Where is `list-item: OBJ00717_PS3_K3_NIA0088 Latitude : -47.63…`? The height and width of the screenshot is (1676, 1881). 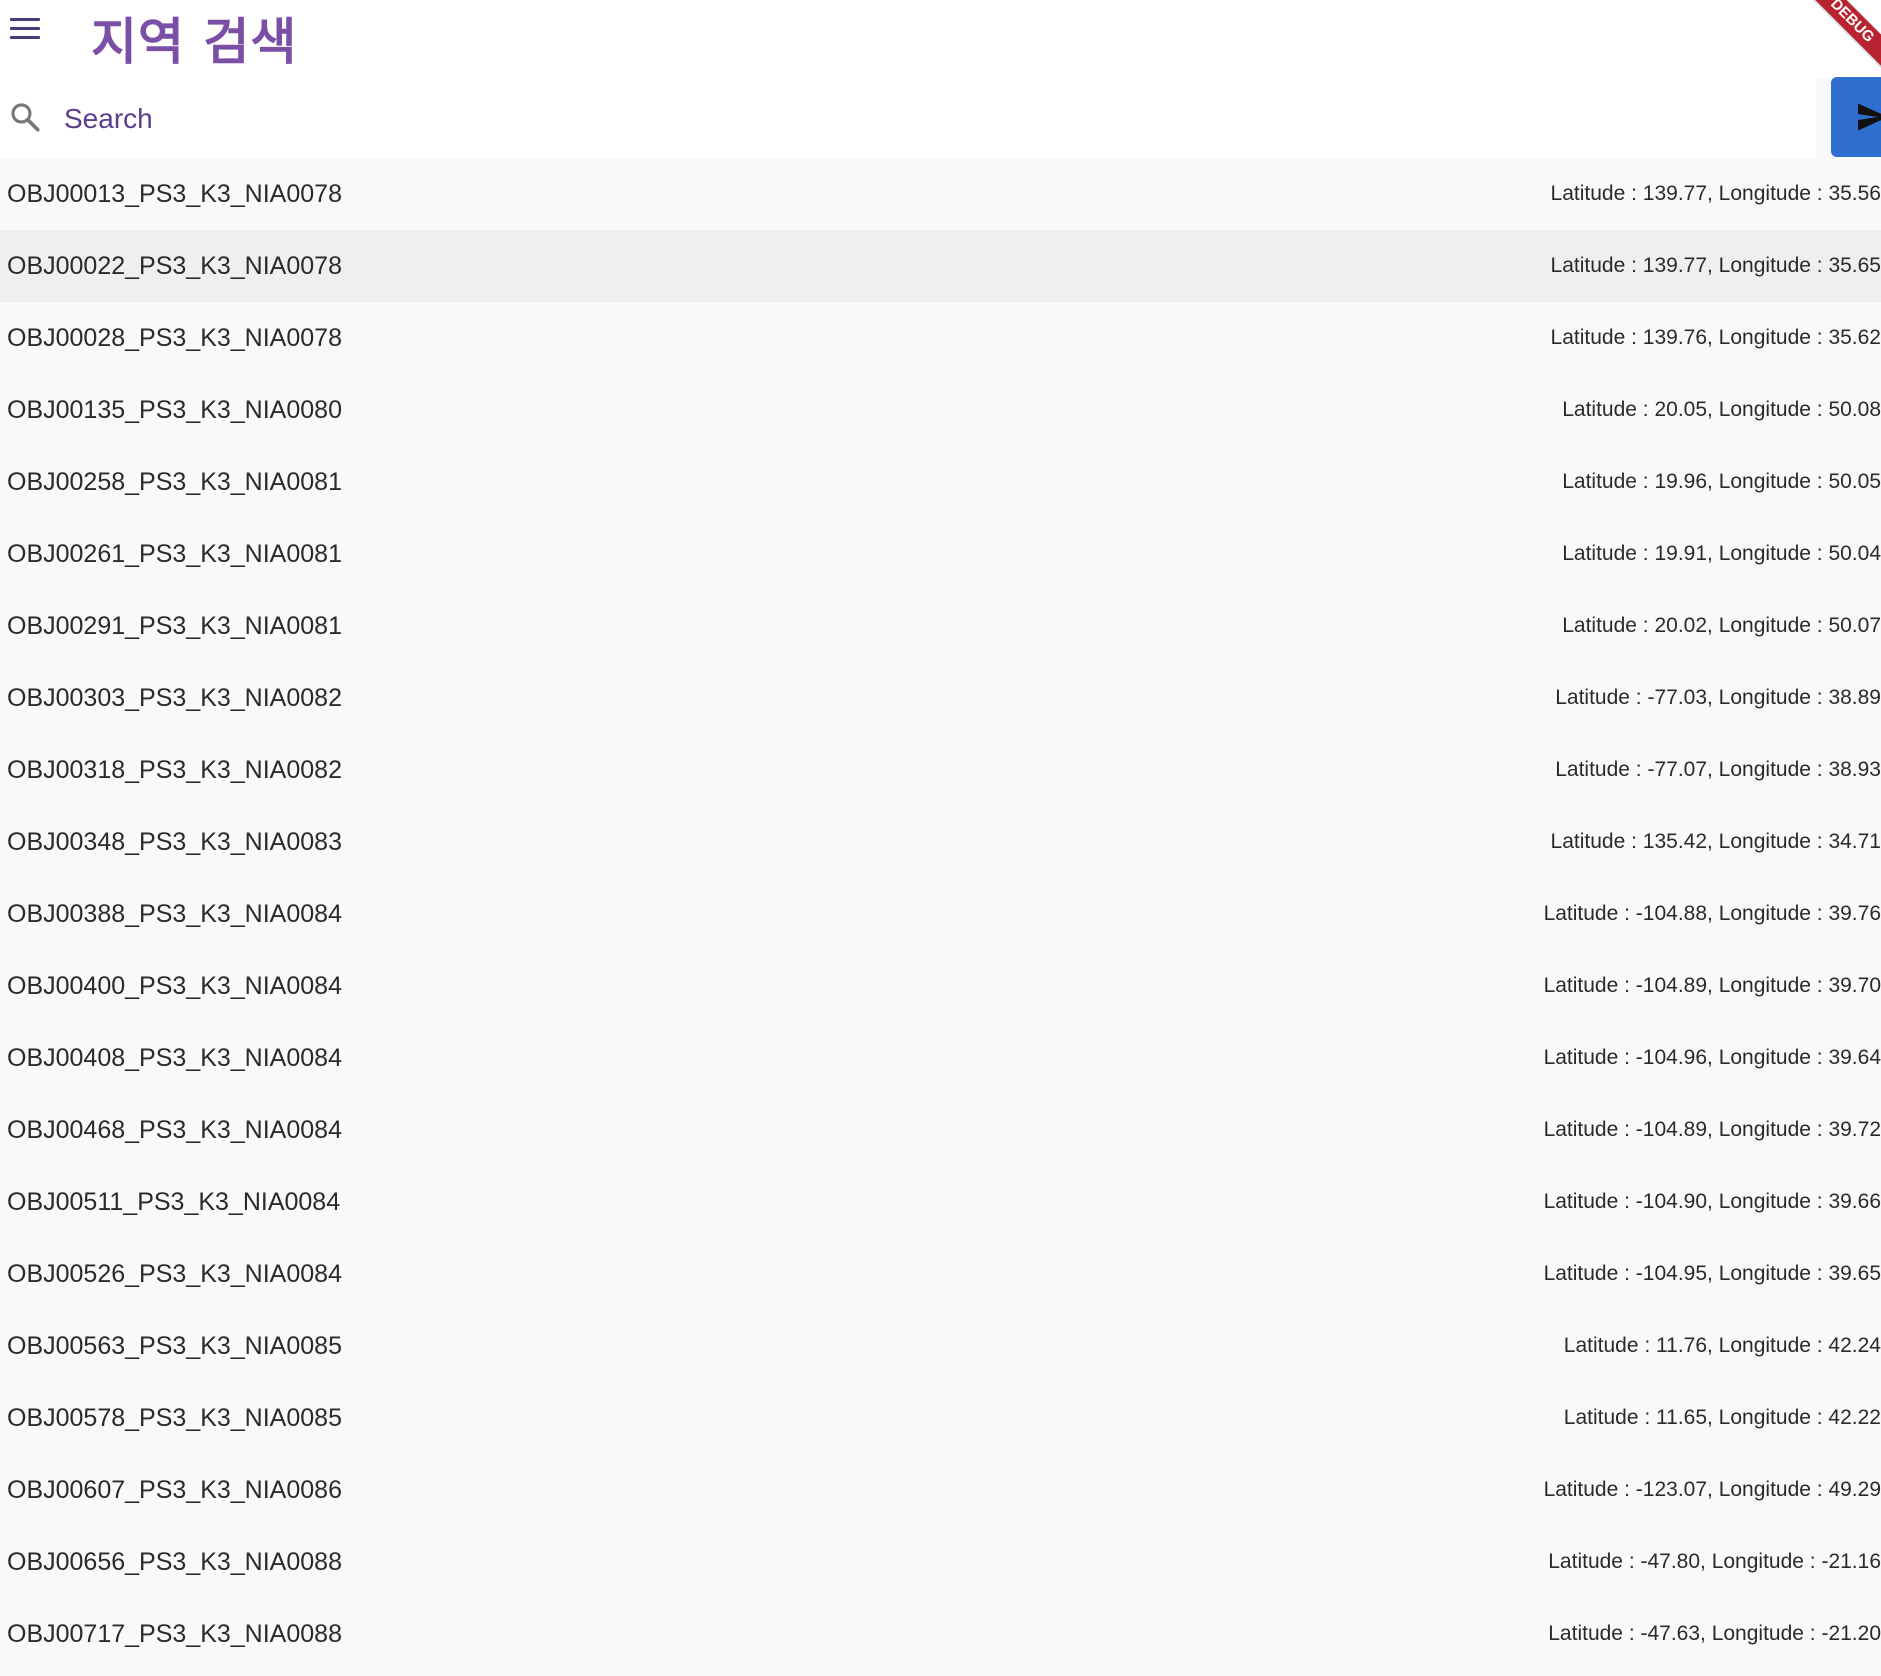 list-item: OBJ00717_PS3_K3_NIA0088 Latitude : -47.63… is located at coordinates (940, 1634).